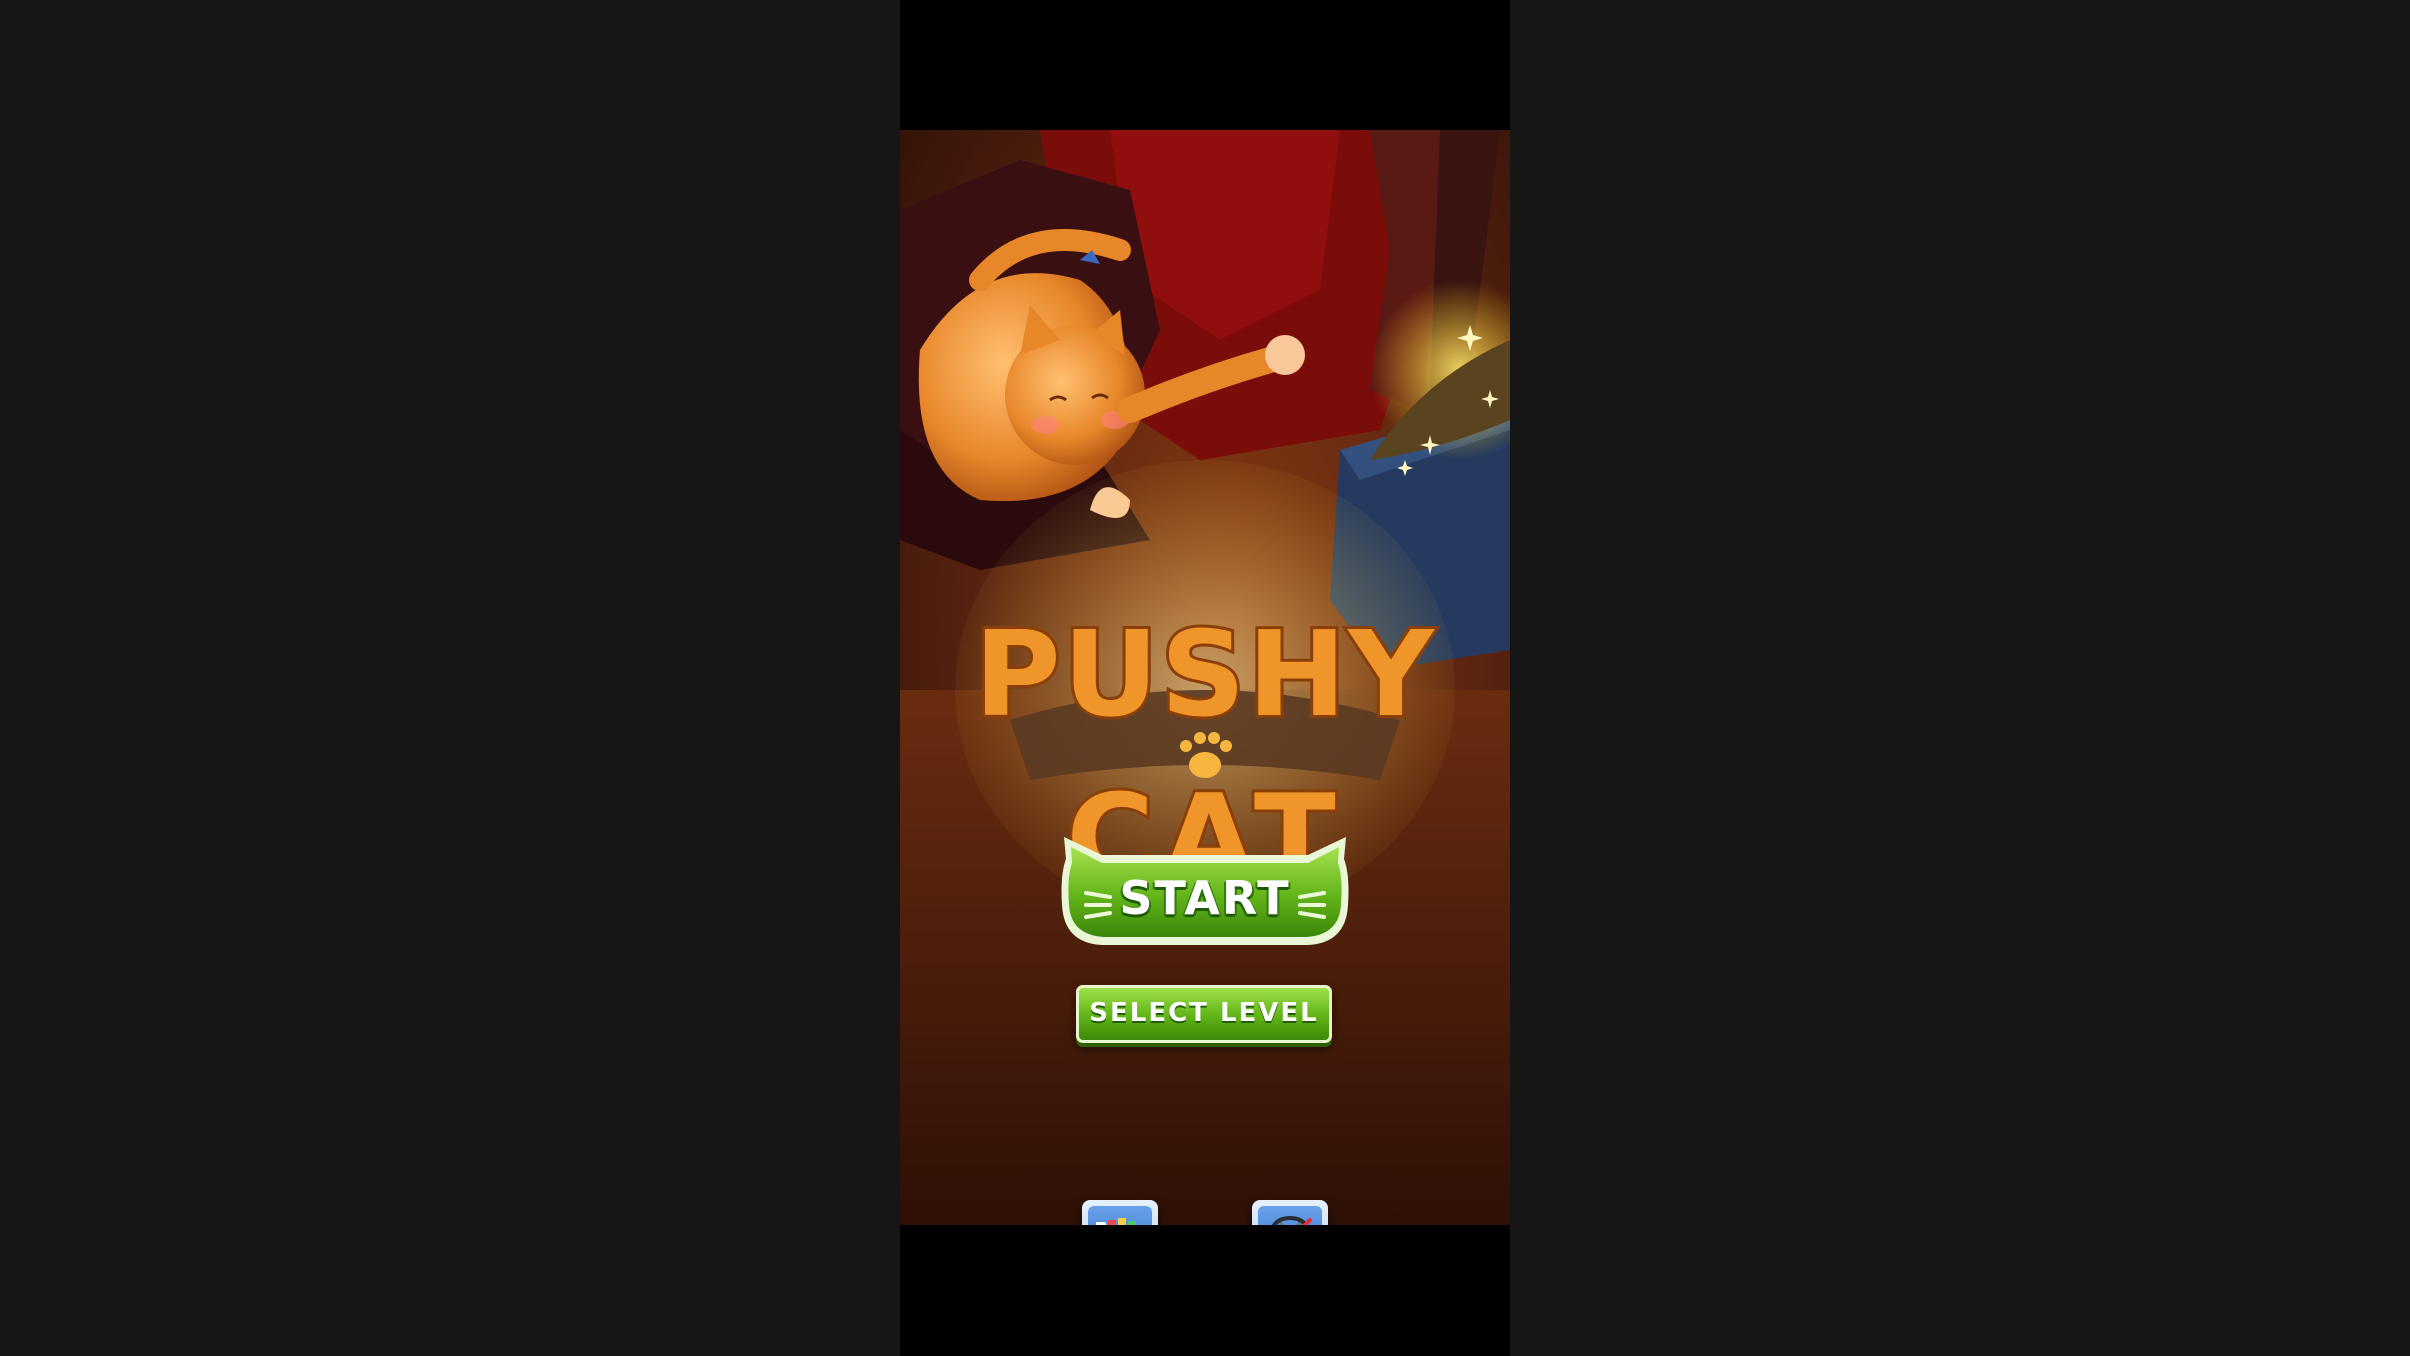  Describe the element at coordinates (1205, 898) in the screenshot. I see `start-label: START` at that location.